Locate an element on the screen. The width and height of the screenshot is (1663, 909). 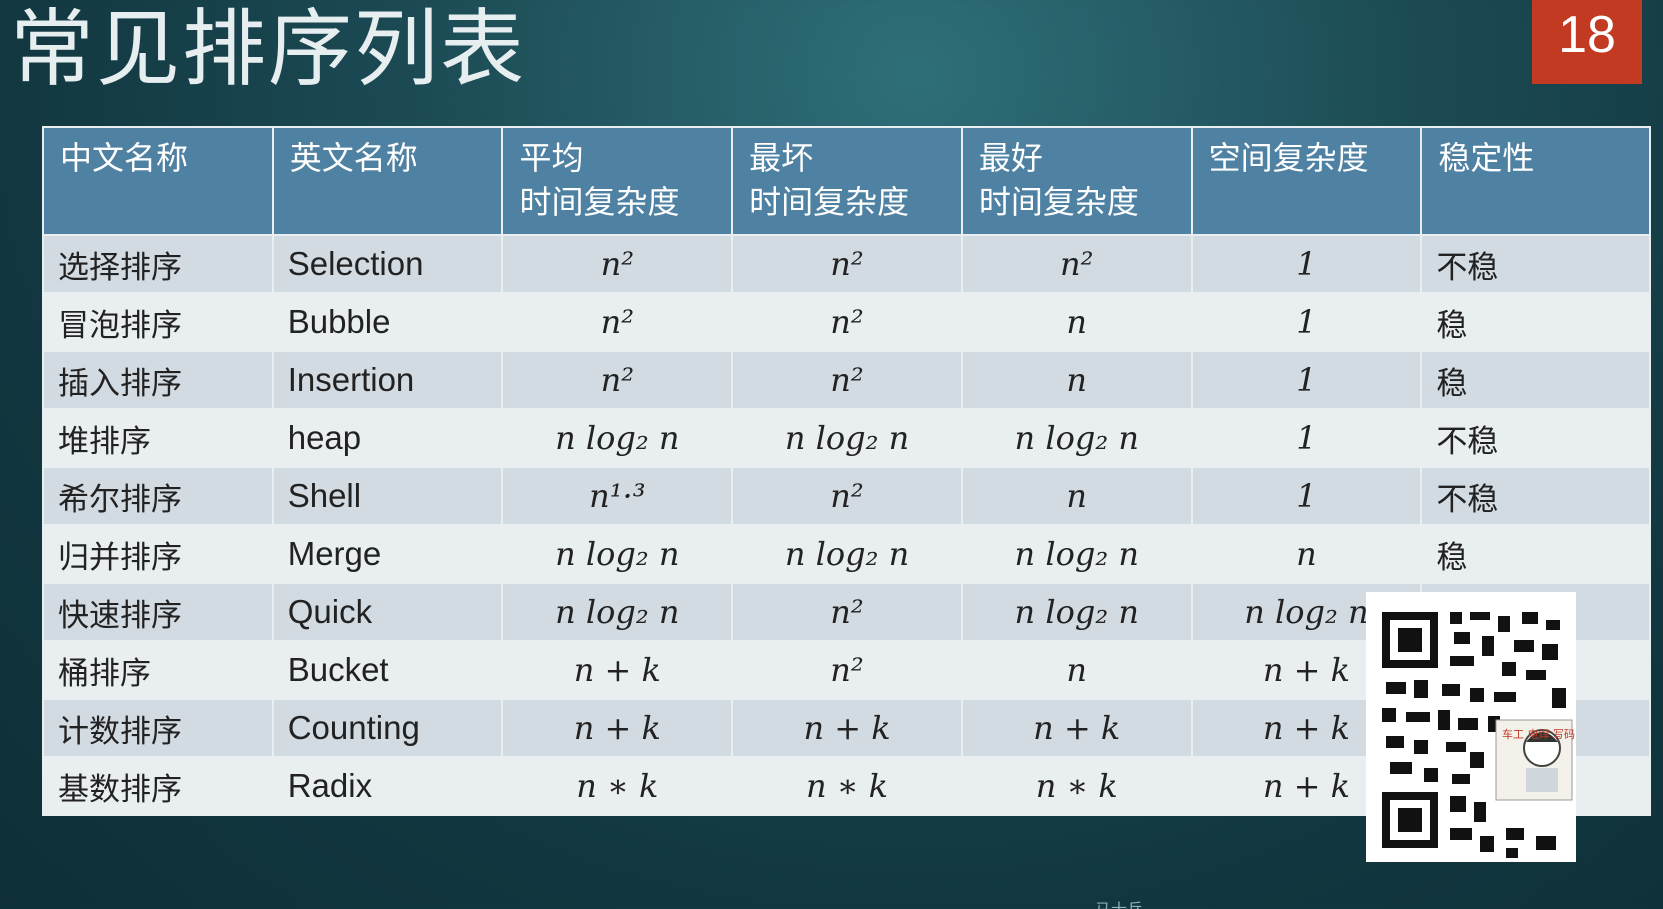
header-avg-time: 平均 时间复杂度 is located at coordinates (617, 181).